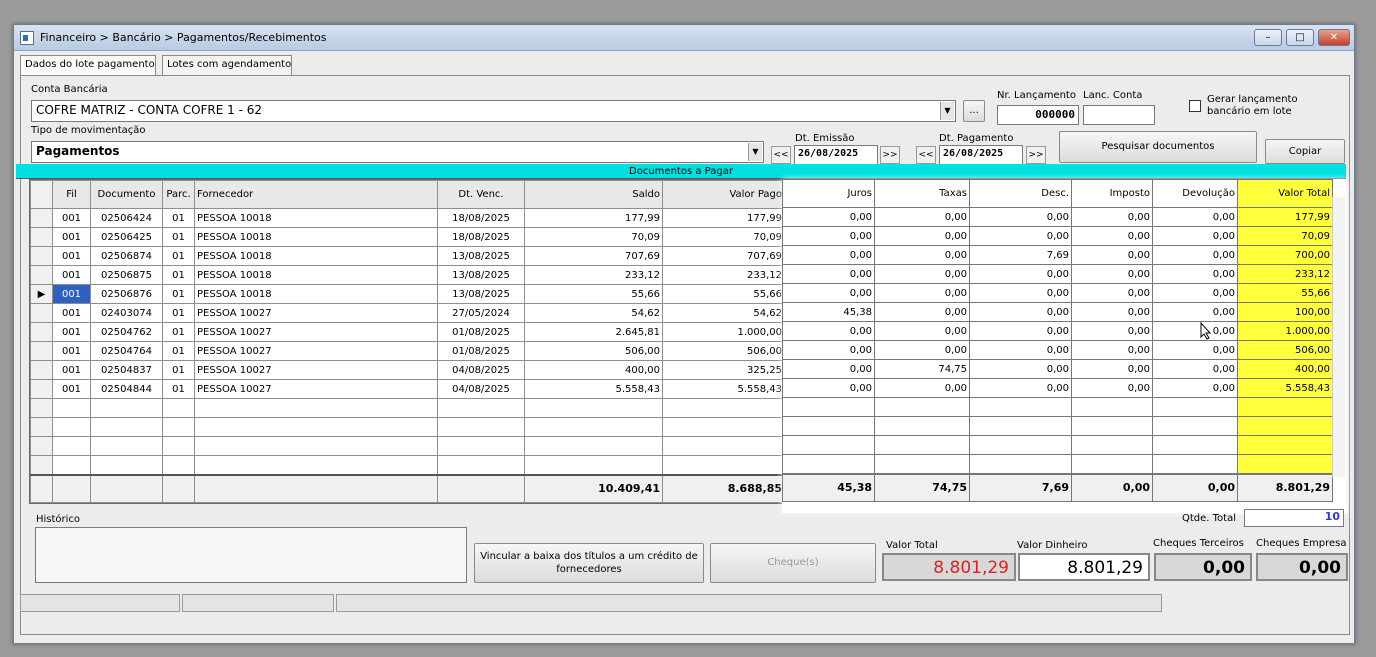  I want to click on cell-saldo: 5.558,43, so click(593, 389).